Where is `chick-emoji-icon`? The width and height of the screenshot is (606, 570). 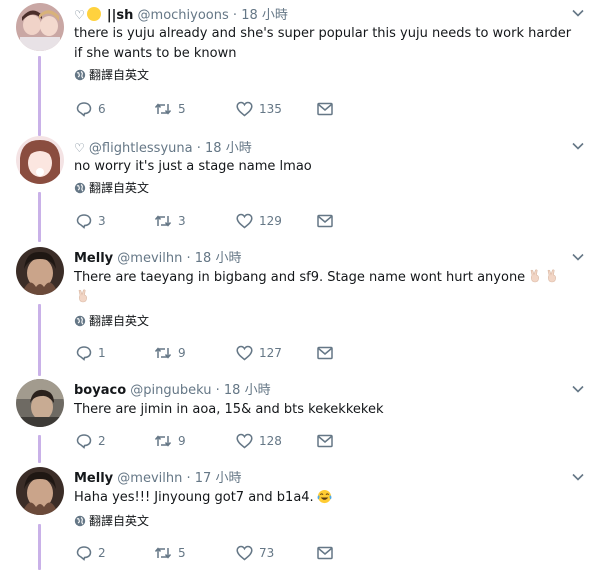 chick-emoji-icon is located at coordinates (93, 14).